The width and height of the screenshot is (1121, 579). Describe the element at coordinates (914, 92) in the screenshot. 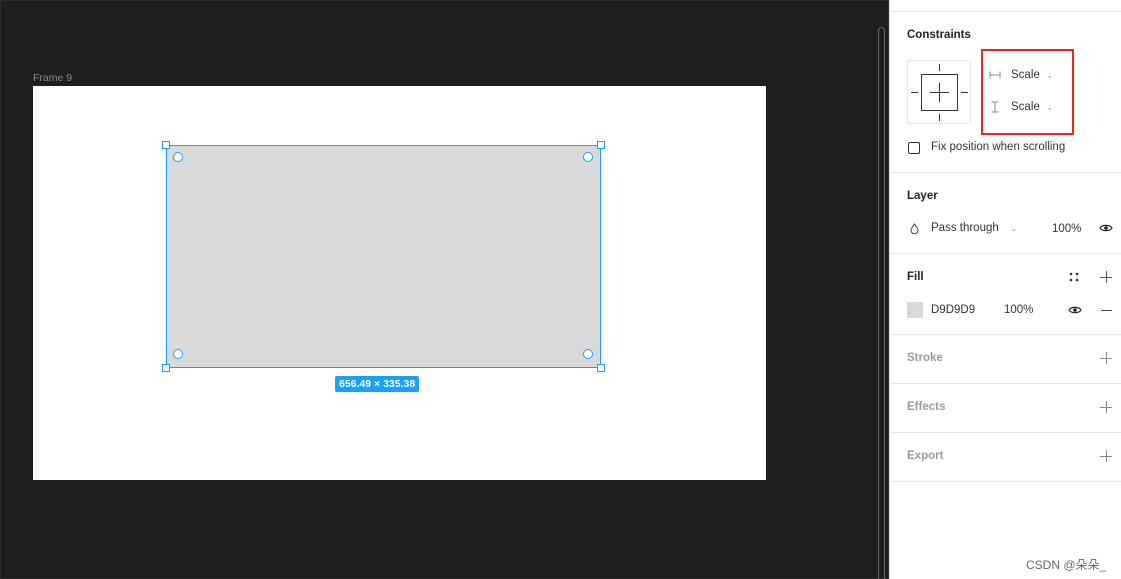

I see `constraint-left` at that location.